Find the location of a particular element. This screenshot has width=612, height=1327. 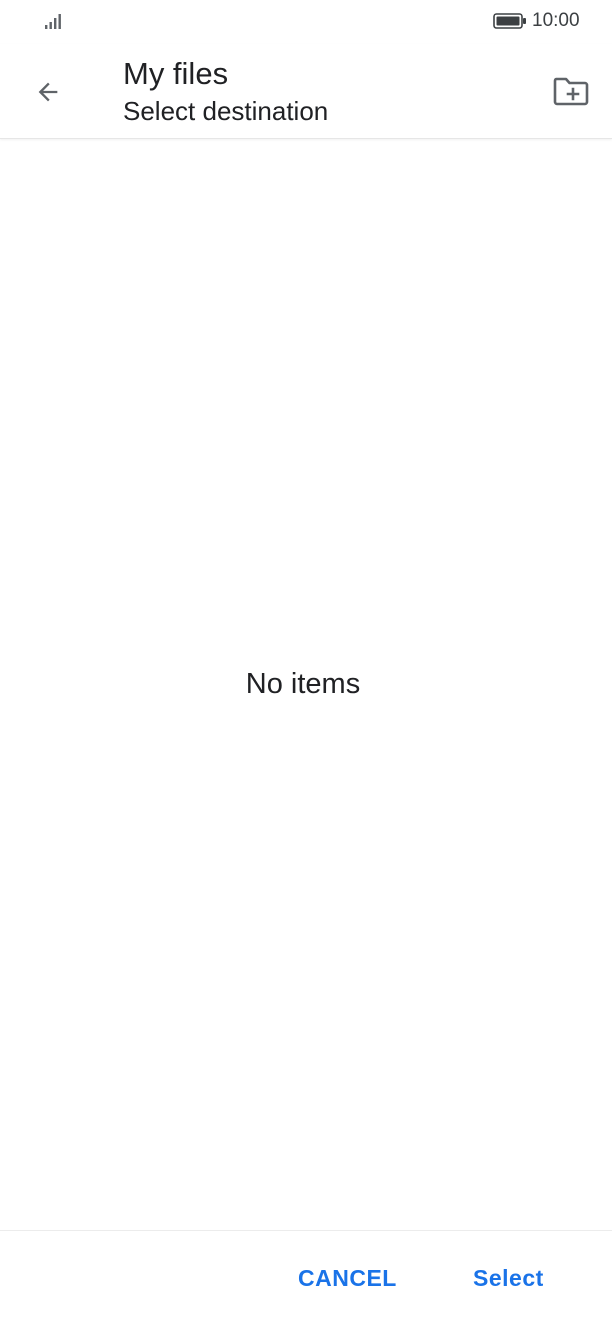

status-bar: 10:00 is located at coordinates (306, 22).